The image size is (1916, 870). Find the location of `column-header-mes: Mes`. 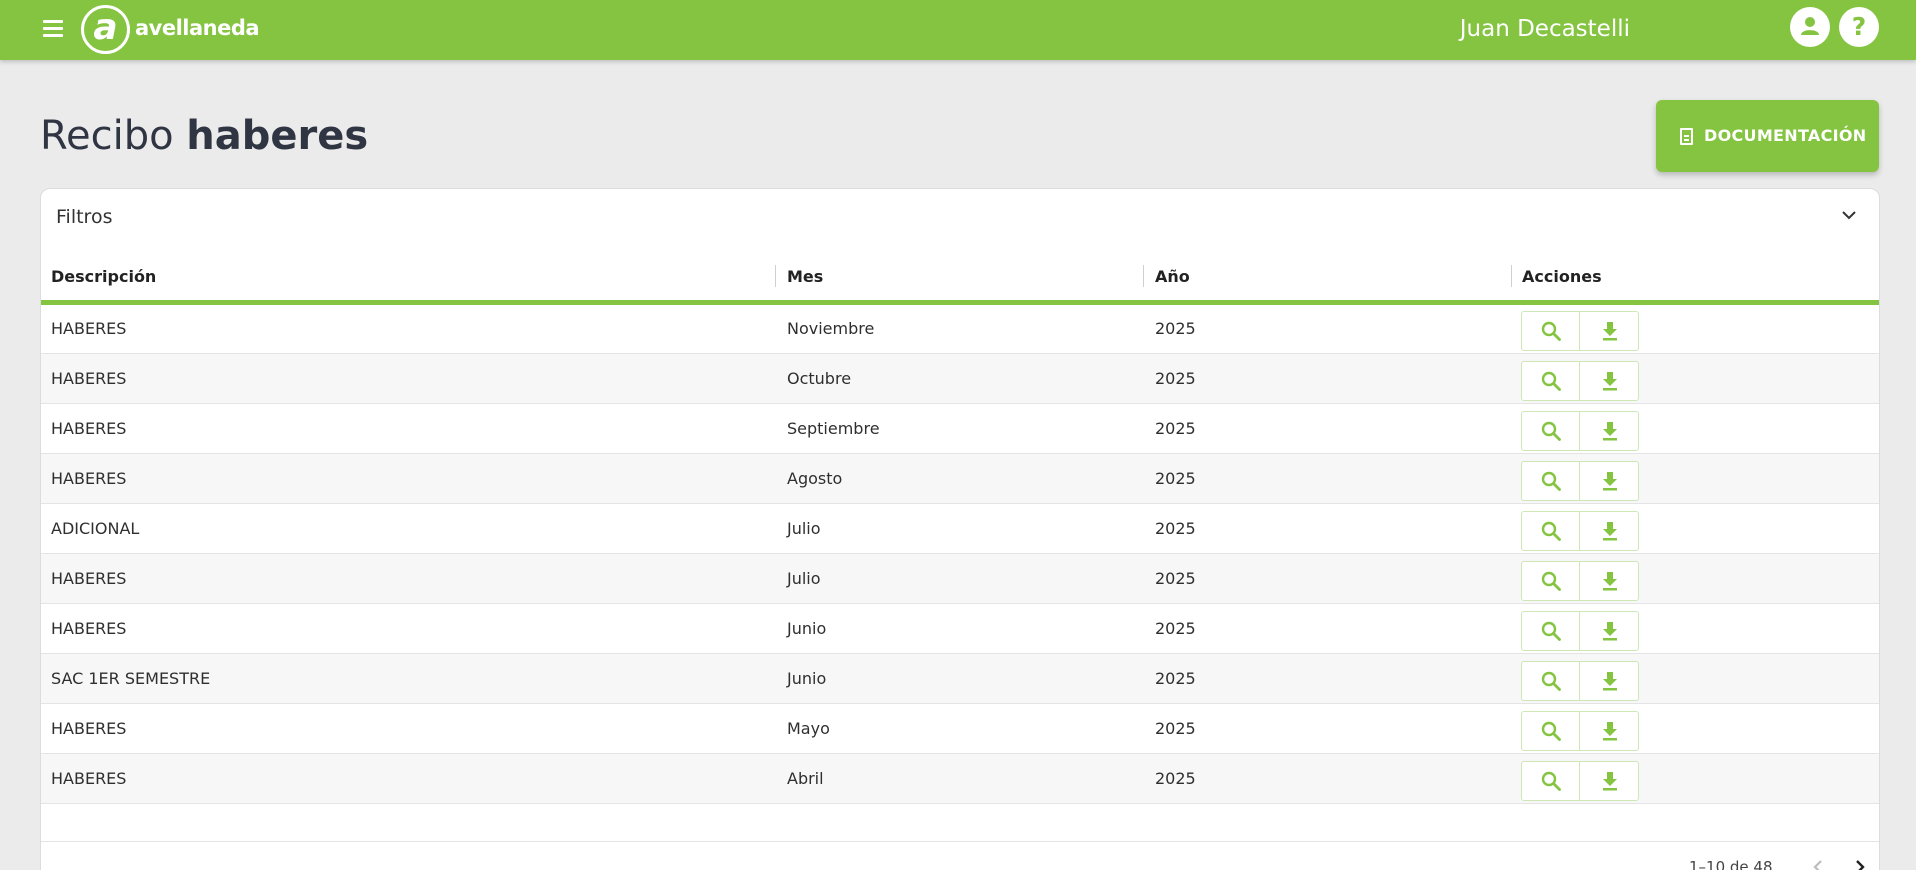

column-header-mes: Mes is located at coordinates (805, 277).